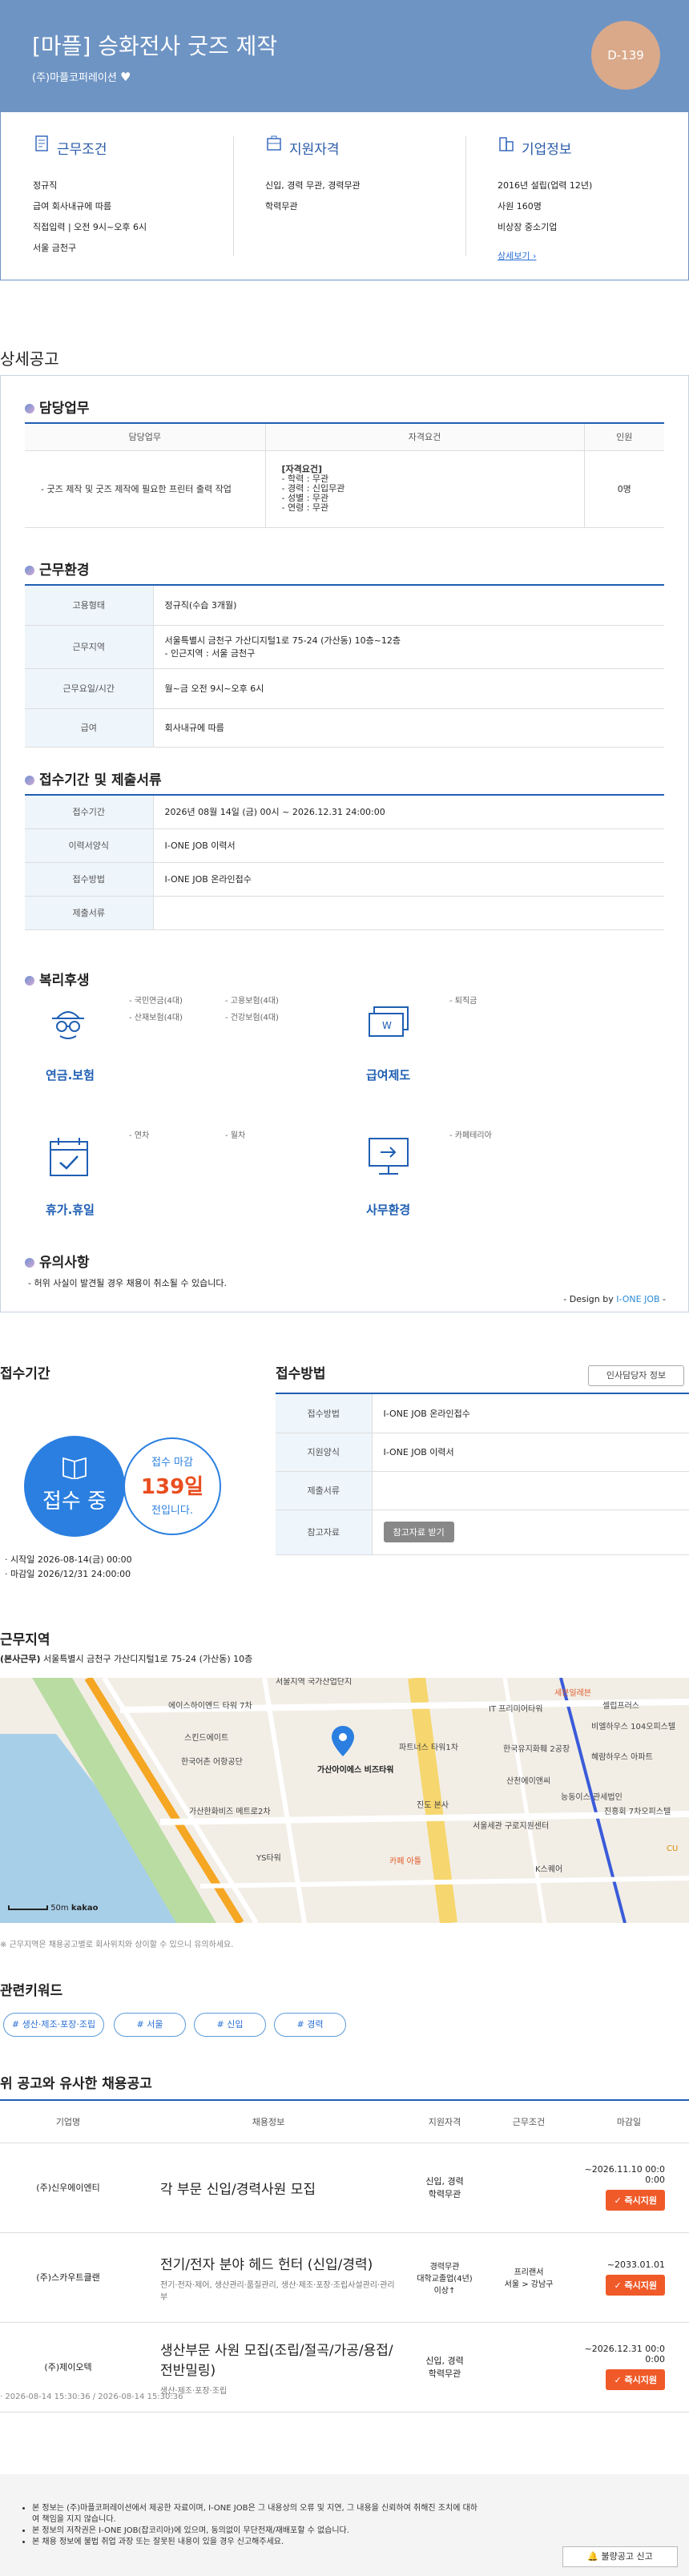 The image size is (689, 2576). What do you see at coordinates (529, 2367) in the screenshot?
I see `row-cond` at bounding box center [529, 2367].